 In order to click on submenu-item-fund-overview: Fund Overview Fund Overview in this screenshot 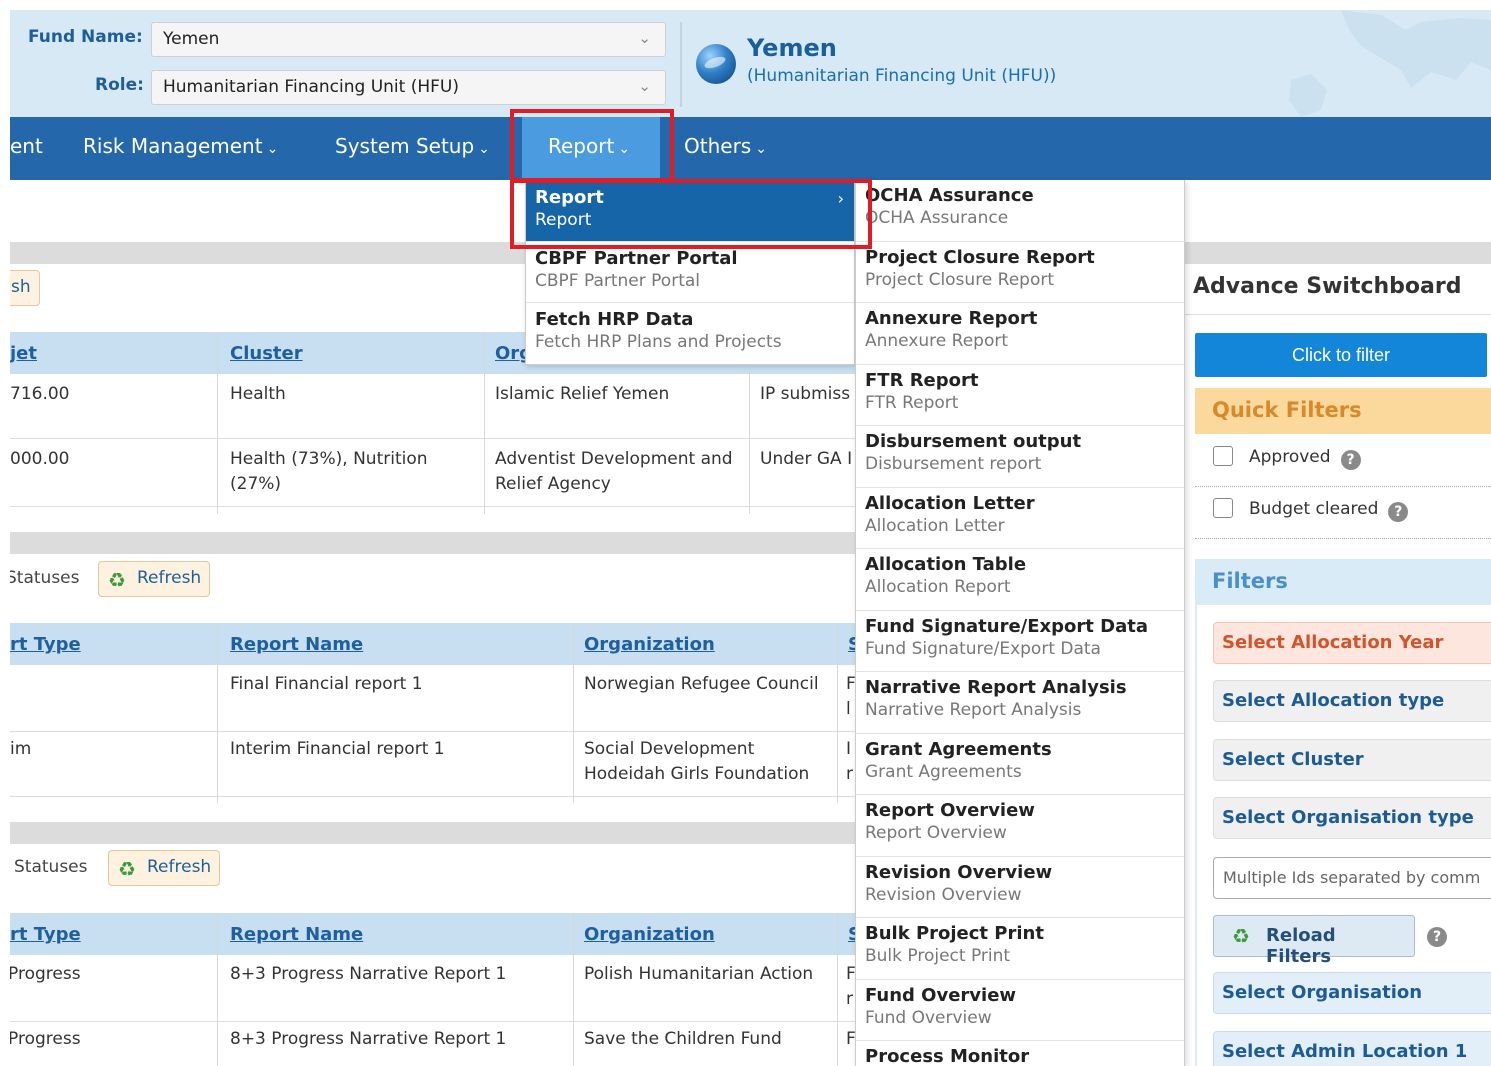, I will do `click(1020, 1010)`.